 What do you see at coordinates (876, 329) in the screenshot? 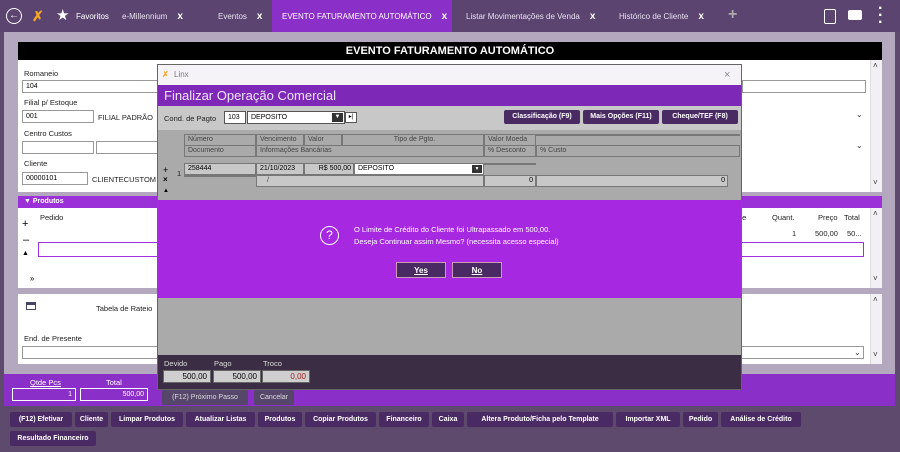
I see `rateio-scrollbar: ˄ ˅` at bounding box center [876, 329].